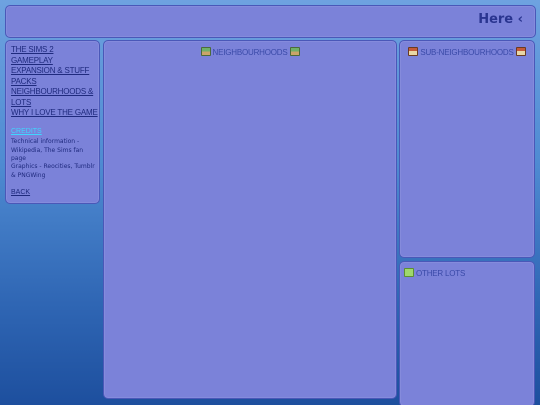  What do you see at coordinates (20, 192) in the screenshot?
I see `back-link: BACK` at bounding box center [20, 192].